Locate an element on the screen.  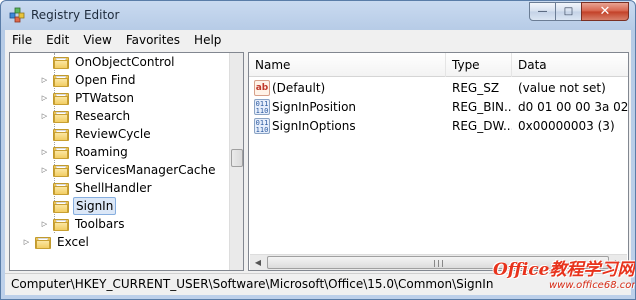
minimize-button: — is located at coordinates (542, 11).